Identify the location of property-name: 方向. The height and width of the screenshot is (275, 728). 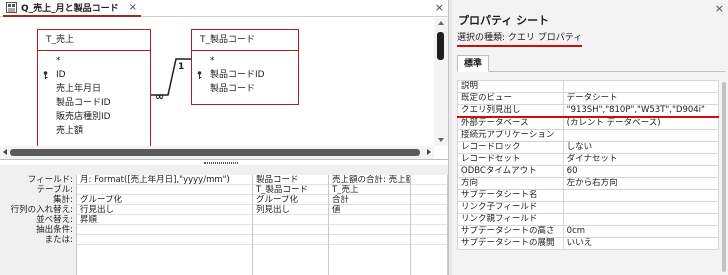
(510, 183).